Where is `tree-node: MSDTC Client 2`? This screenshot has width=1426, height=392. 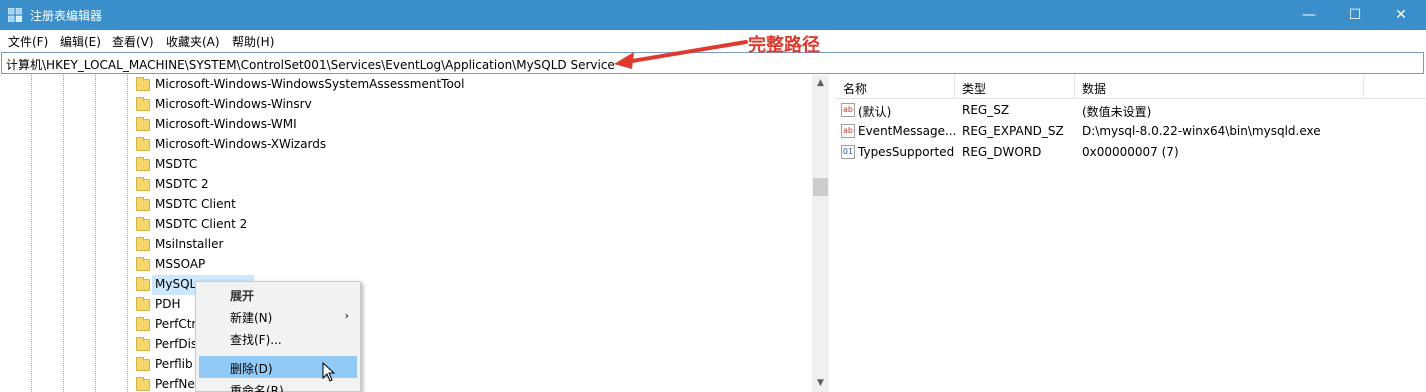 tree-node: MSDTC Client 2 is located at coordinates (474, 225).